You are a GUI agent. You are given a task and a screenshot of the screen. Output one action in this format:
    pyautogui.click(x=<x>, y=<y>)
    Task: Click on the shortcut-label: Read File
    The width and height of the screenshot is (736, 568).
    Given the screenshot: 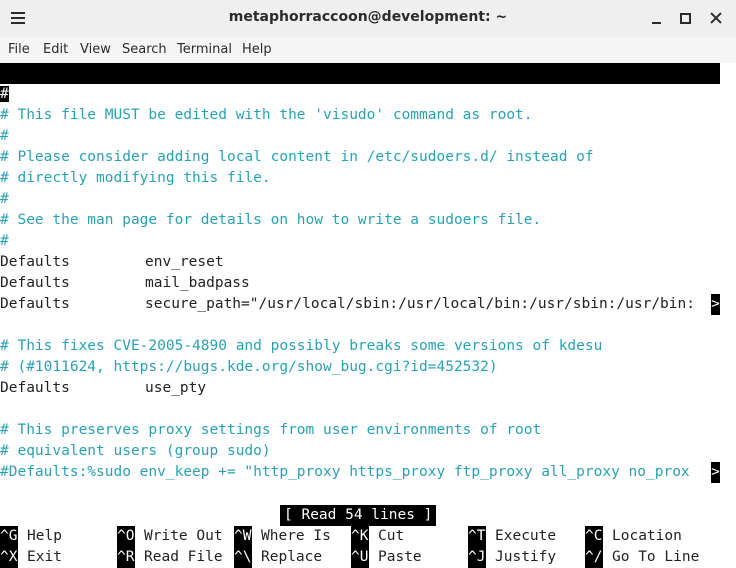 What is the action you would take?
    pyautogui.click(x=183, y=557)
    